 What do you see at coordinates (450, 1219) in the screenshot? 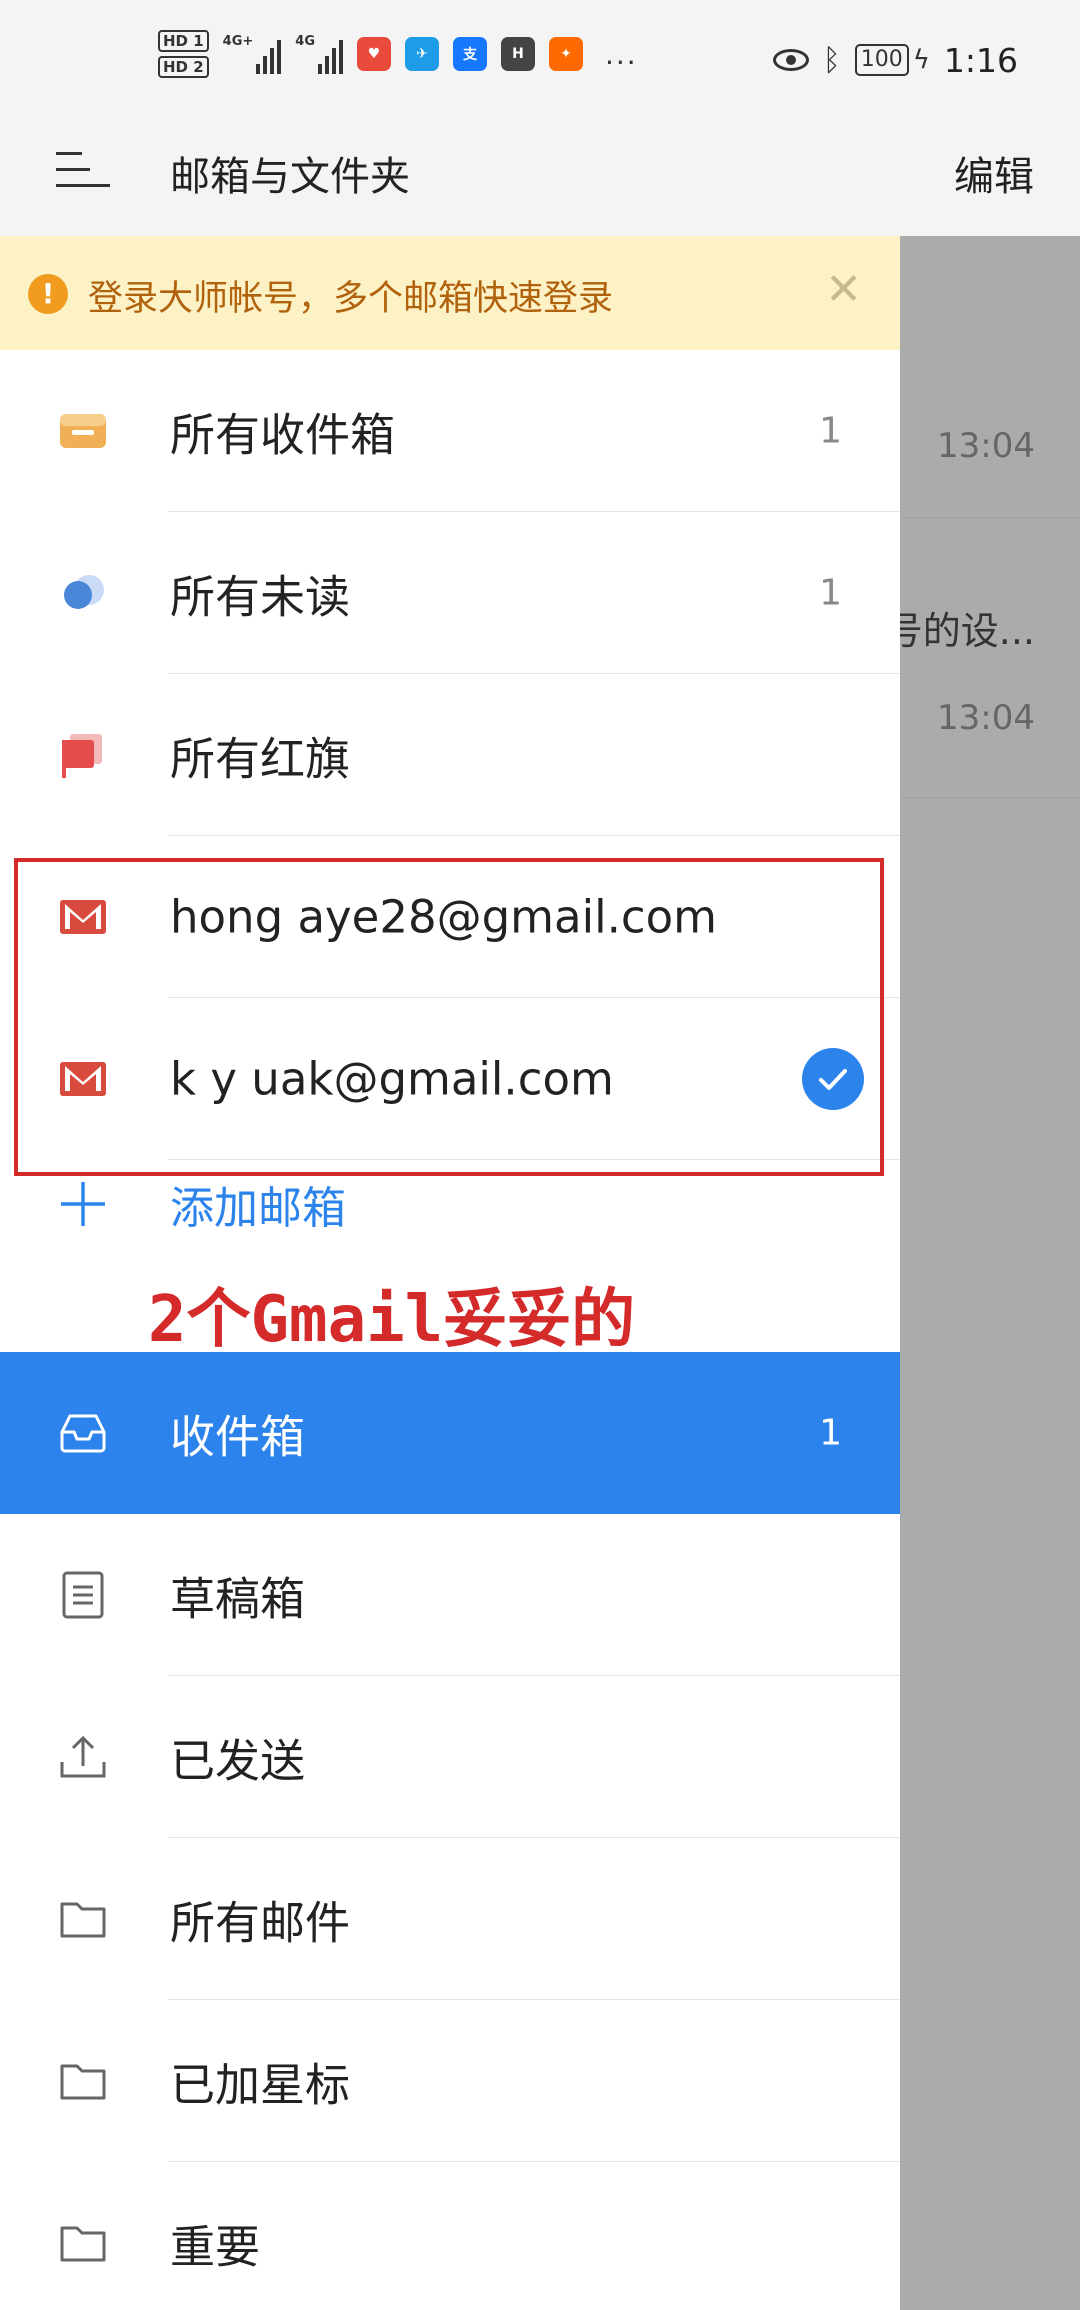
I see `add-mailbox-button: 添加邮箱` at bounding box center [450, 1219].